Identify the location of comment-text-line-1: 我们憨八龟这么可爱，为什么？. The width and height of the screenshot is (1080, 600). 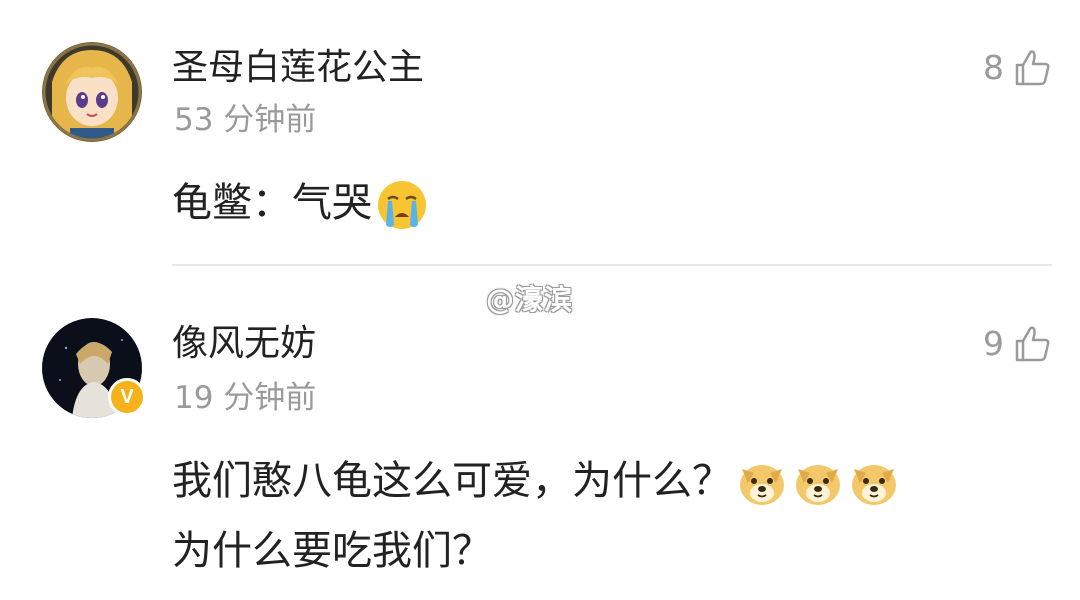
(452, 481).